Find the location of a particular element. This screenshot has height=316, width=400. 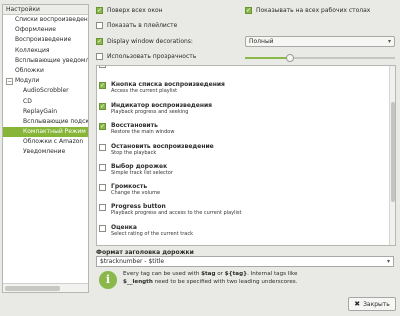

sidebar-item: Обложки is located at coordinates (45, 71).